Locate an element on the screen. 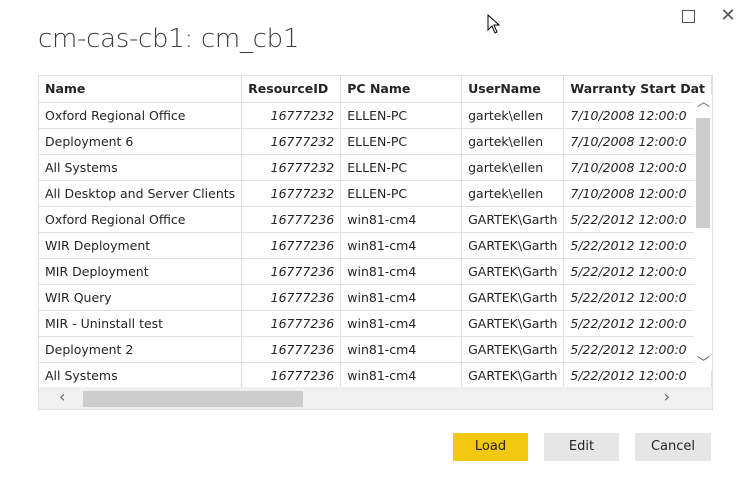  mouse-cursor-icon is located at coordinates (494, 24).